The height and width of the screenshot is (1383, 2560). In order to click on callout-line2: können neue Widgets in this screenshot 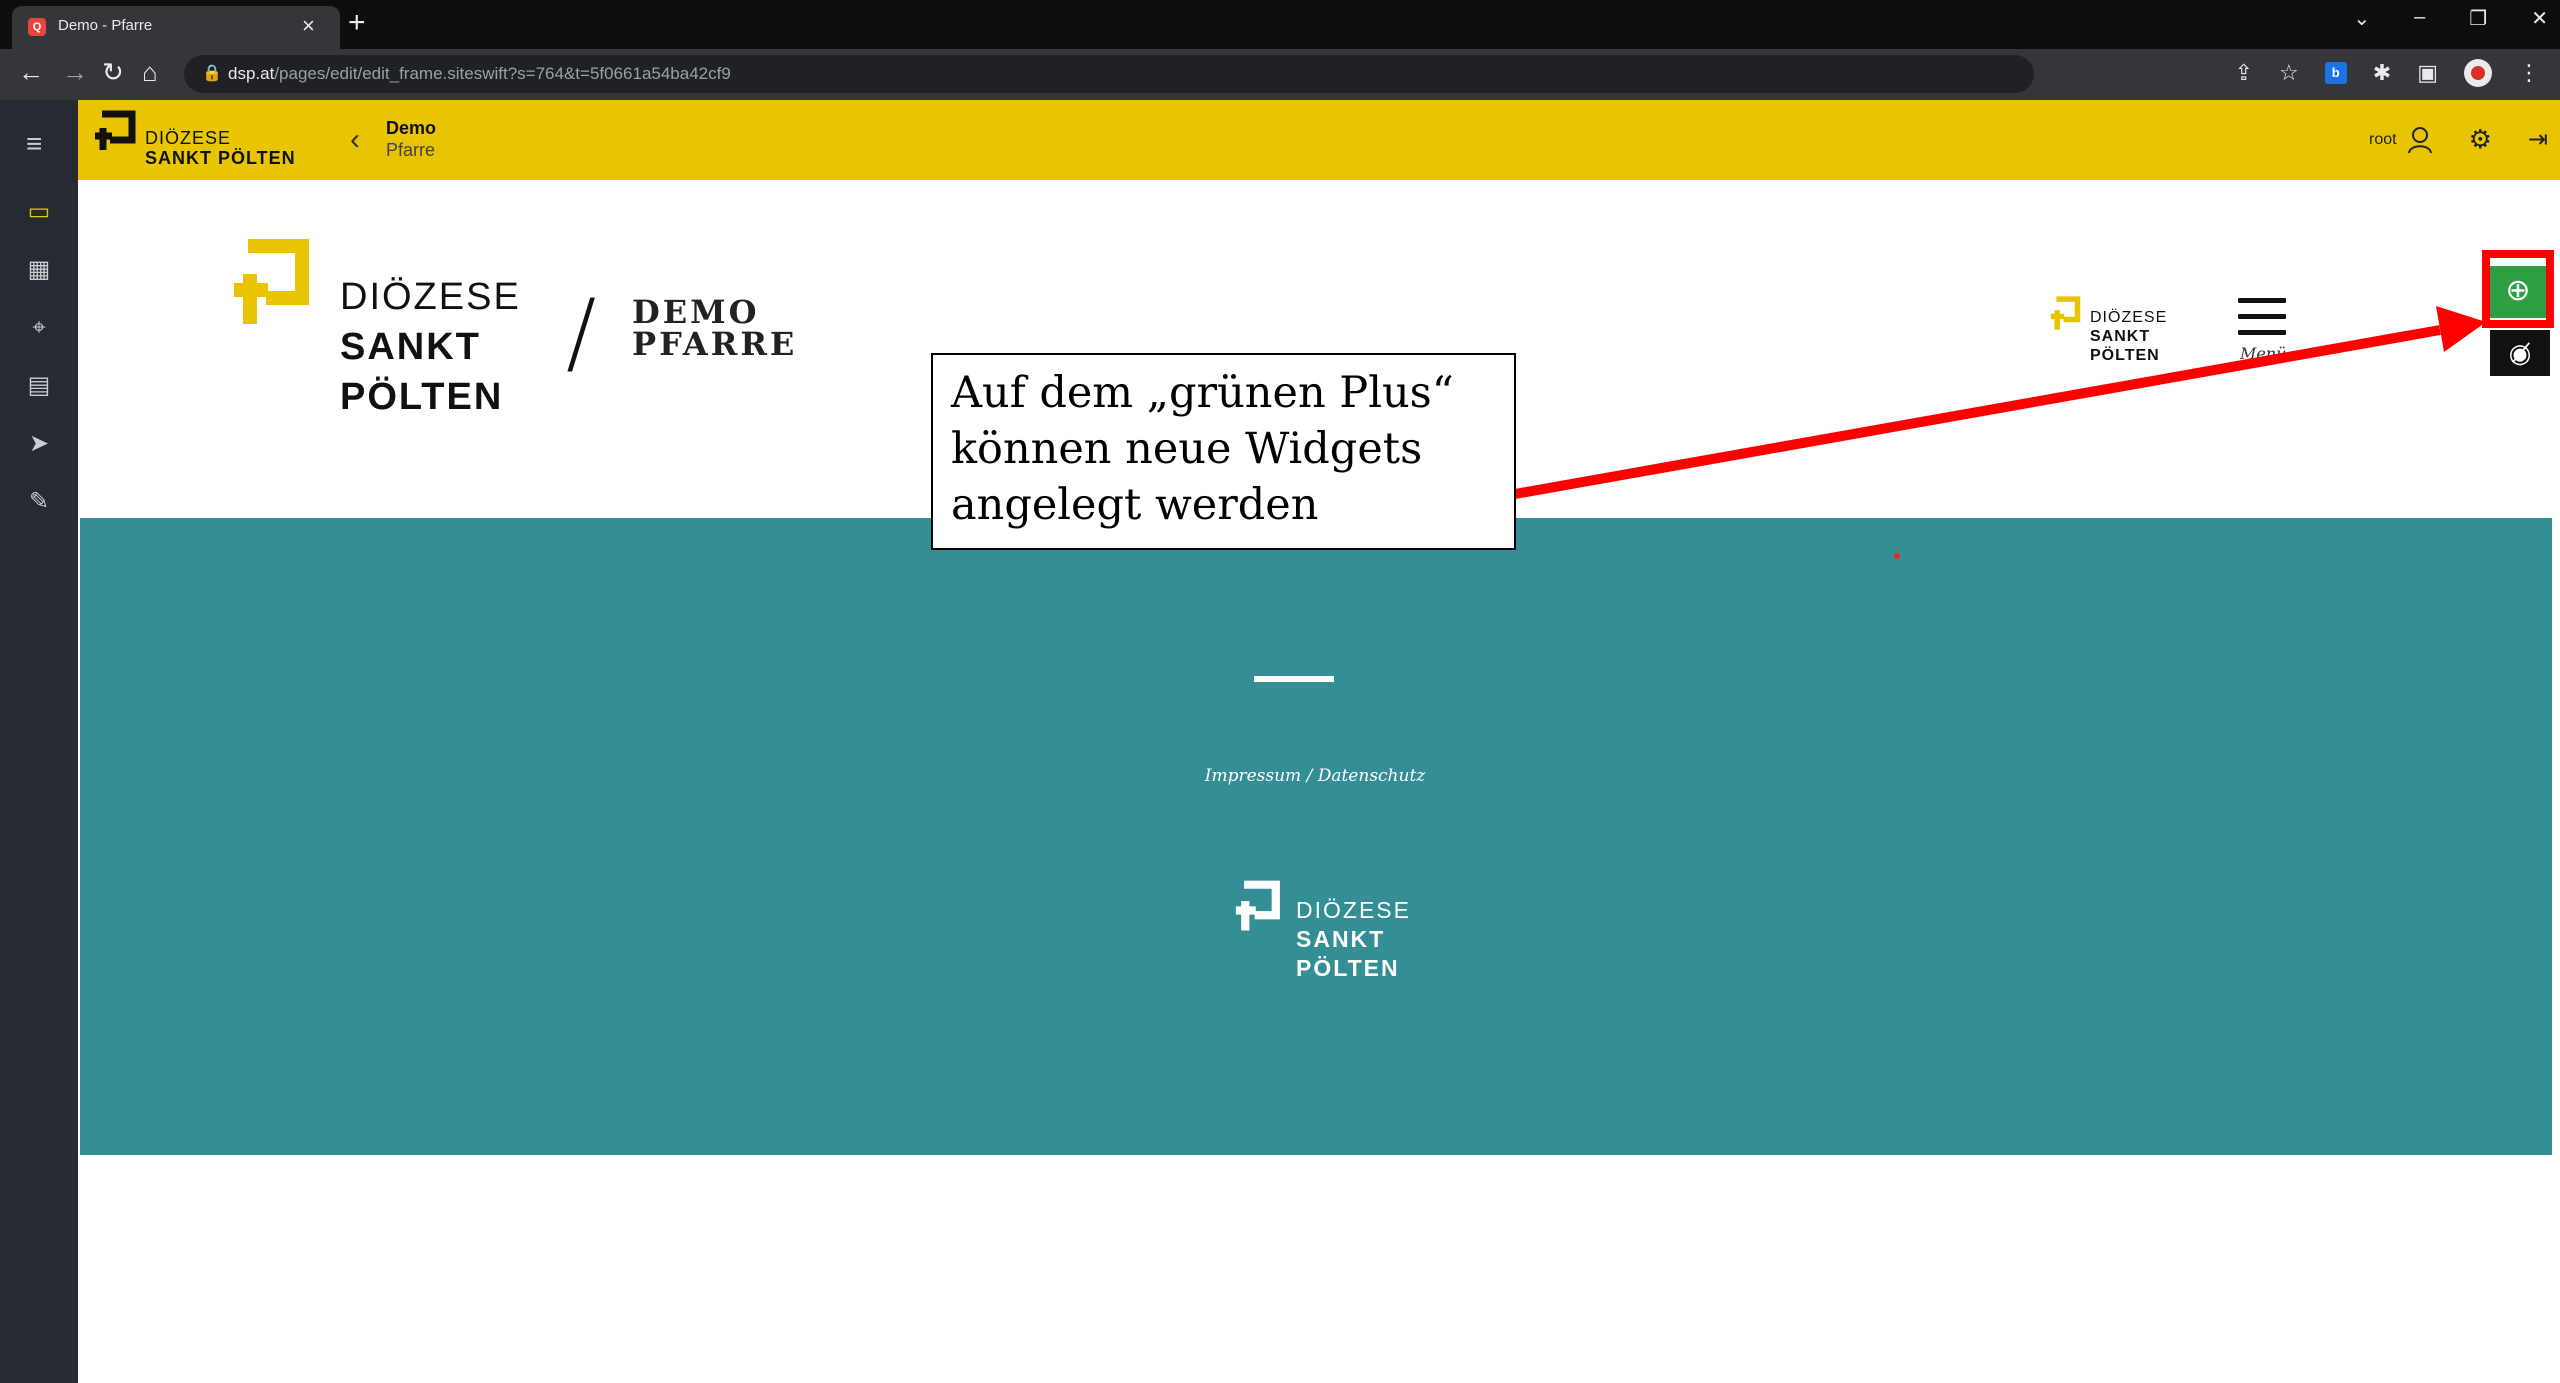, I will do `click(1187, 449)`.